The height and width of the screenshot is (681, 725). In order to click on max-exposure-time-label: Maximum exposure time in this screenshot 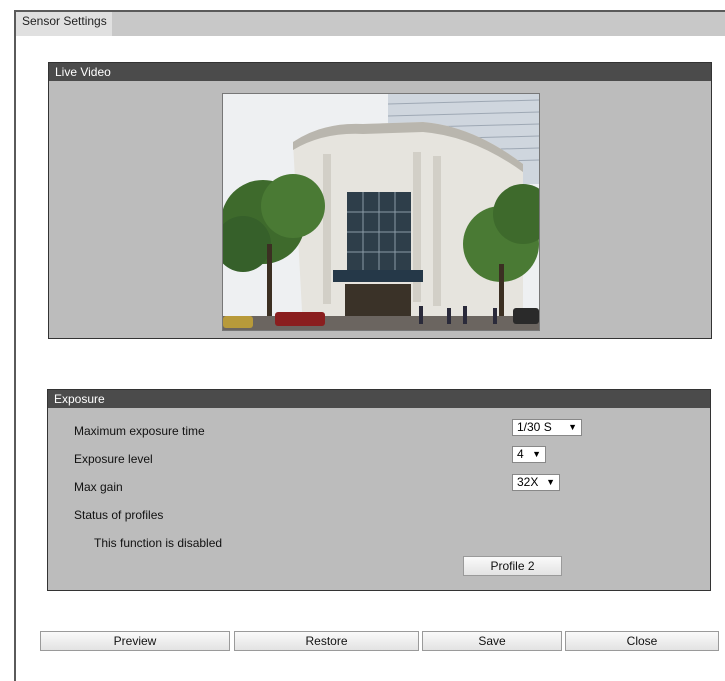, I will do `click(139, 431)`.